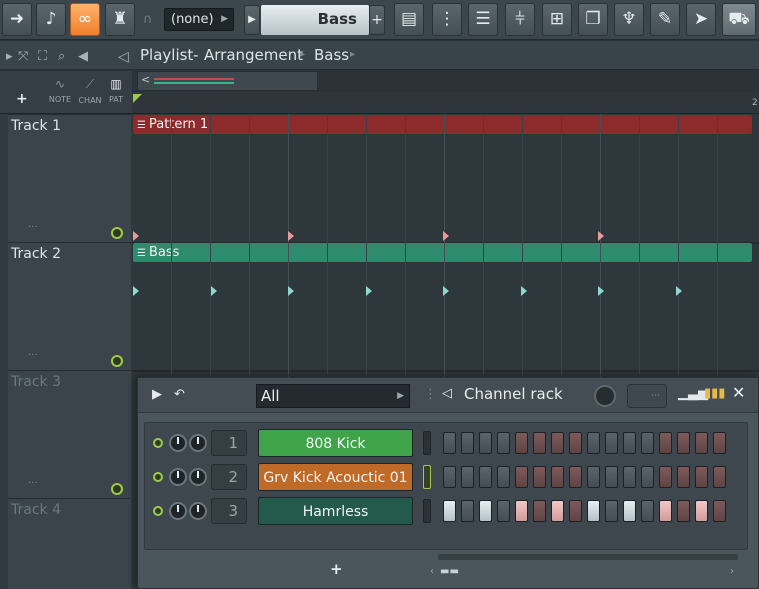  Describe the element at coordinates (377, 20) in the screenshot. I see `add-pattern-button: +` at that location.